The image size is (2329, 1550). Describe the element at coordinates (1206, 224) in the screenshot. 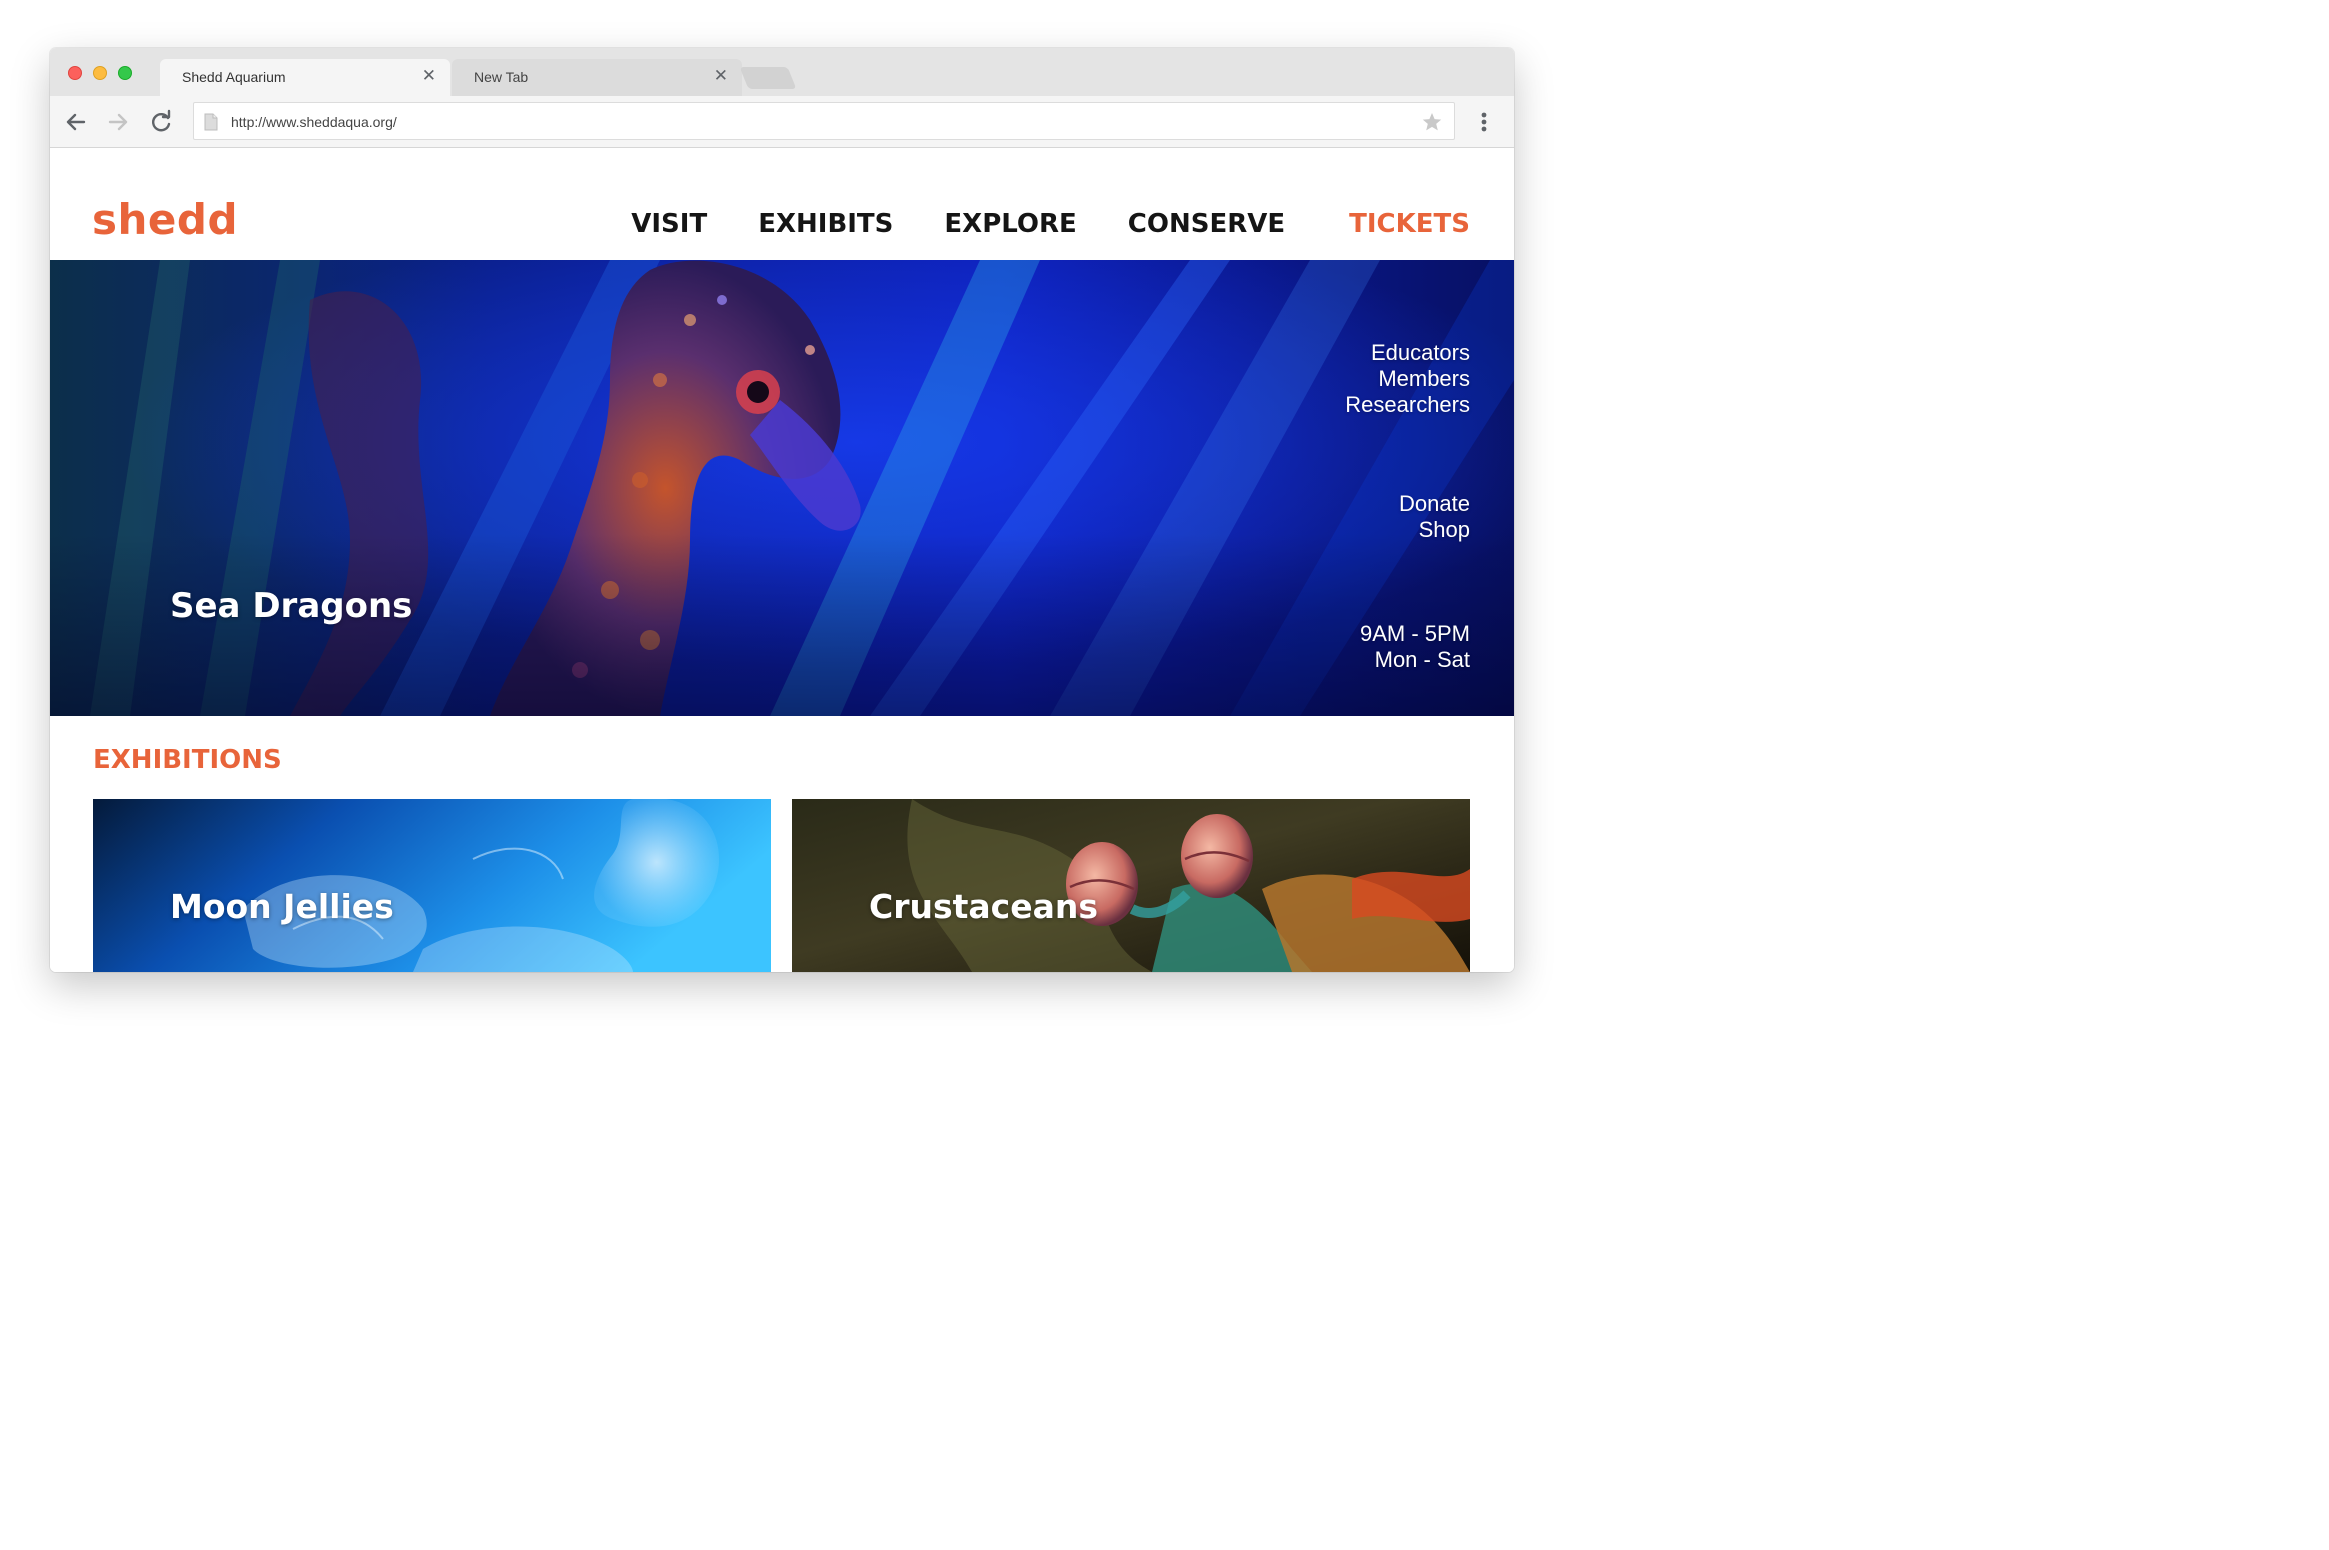

I see `nav-conserve: CONSERVE` at that location.